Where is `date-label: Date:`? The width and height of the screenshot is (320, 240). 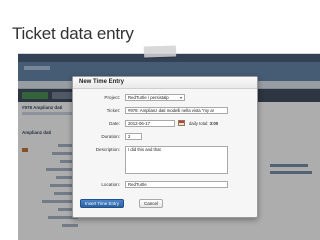 date-label: Date: is located at coordinates (114, 123).